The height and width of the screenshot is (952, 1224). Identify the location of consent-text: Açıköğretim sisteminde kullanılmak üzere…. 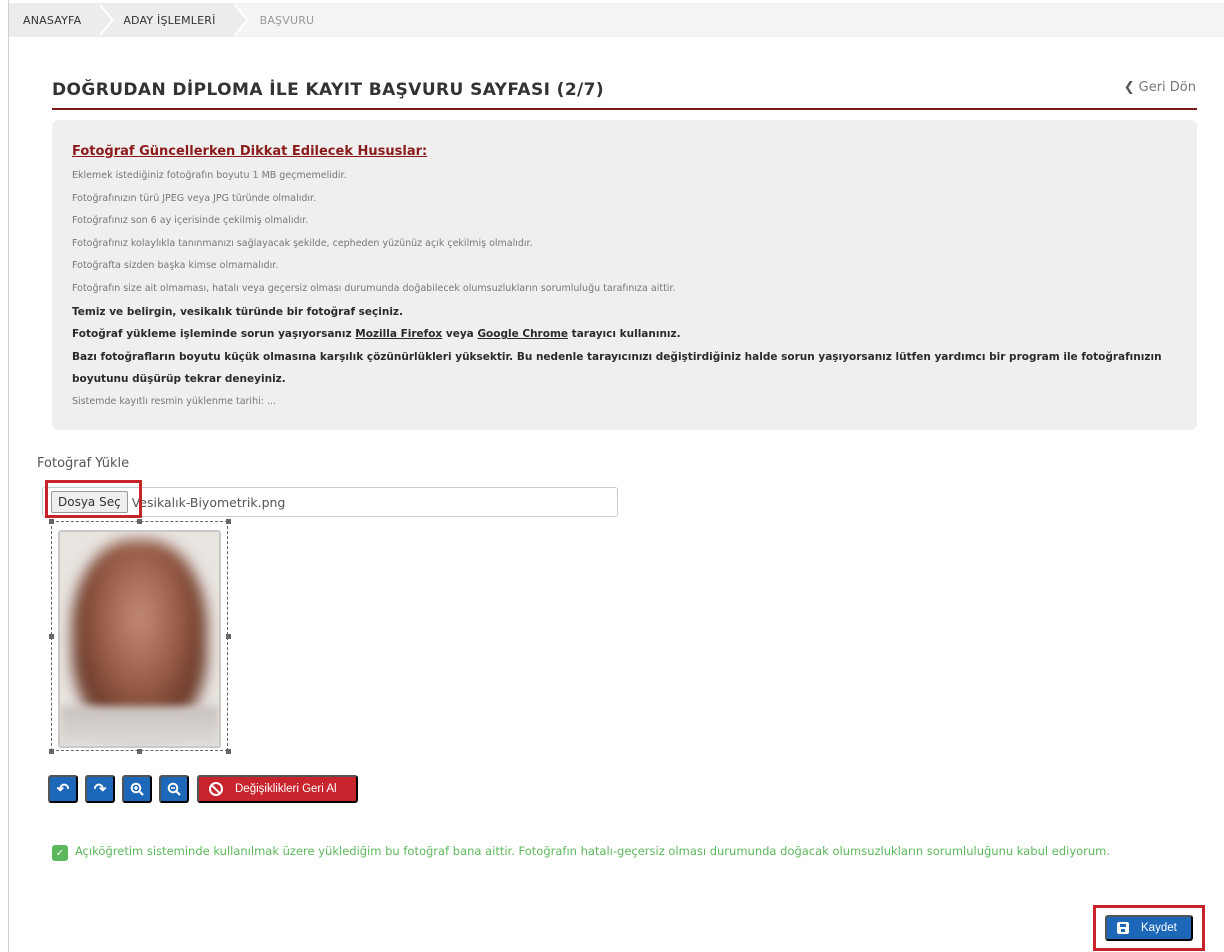
(593, 851).